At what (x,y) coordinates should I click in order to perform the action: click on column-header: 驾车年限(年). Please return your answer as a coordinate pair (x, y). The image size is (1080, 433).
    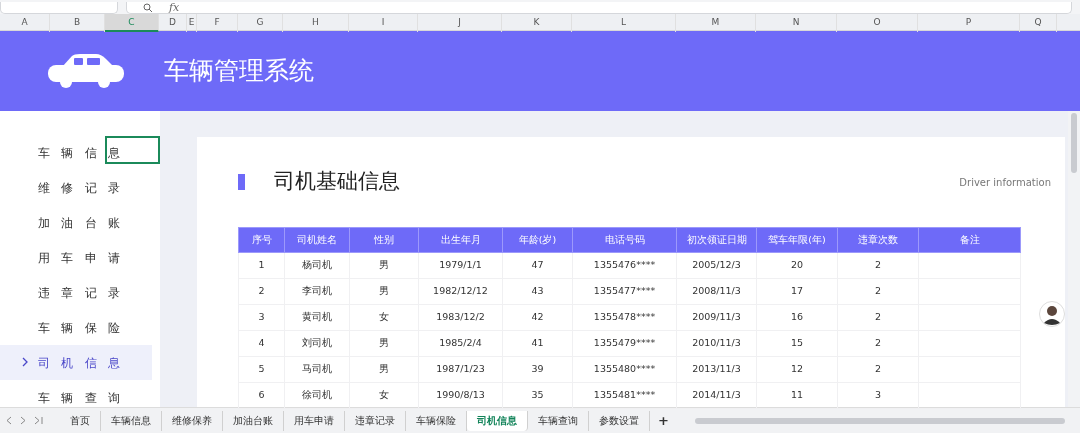
    Looking at the image, I should click on (797, 240).